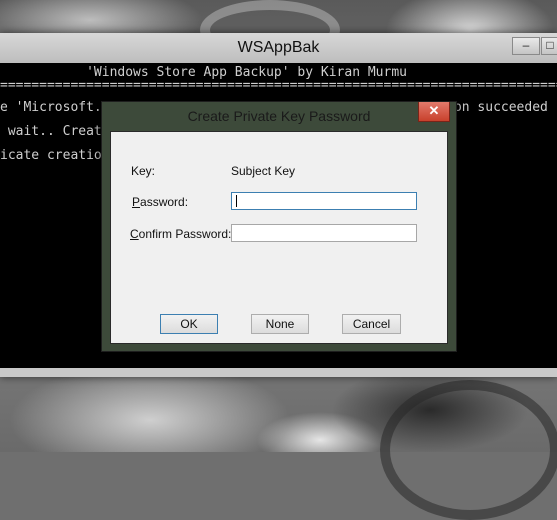 The image size is (557, 520). I want to click on console-titlebar: WSAppBak – □, so click(278, 48).